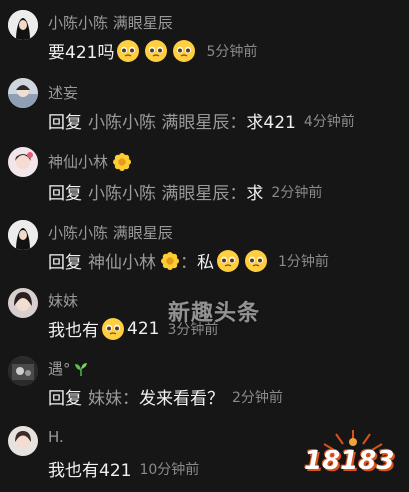 The image size is (409, 492). What do you see at coordinates (232, 51) in the screenshot?
I see `comment-time: 5分钟前` at bounding box center [232, 51].